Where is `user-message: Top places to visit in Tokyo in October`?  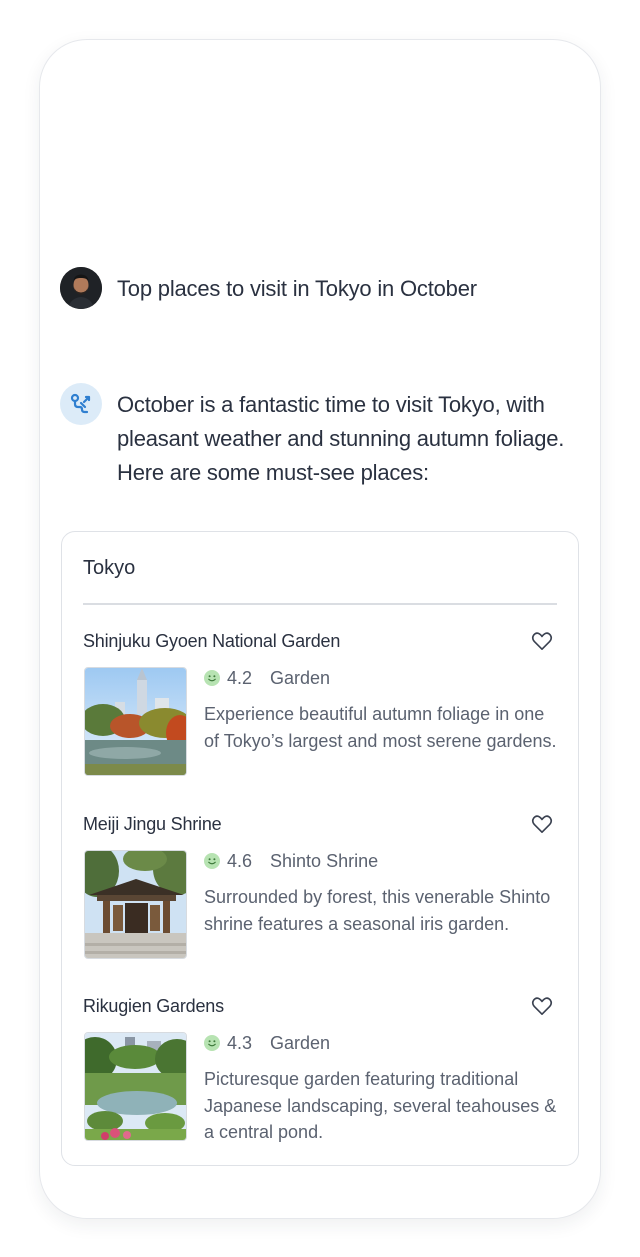
user-message: Top places to visit in Tokyo in October is located at coordinates (320, 288).